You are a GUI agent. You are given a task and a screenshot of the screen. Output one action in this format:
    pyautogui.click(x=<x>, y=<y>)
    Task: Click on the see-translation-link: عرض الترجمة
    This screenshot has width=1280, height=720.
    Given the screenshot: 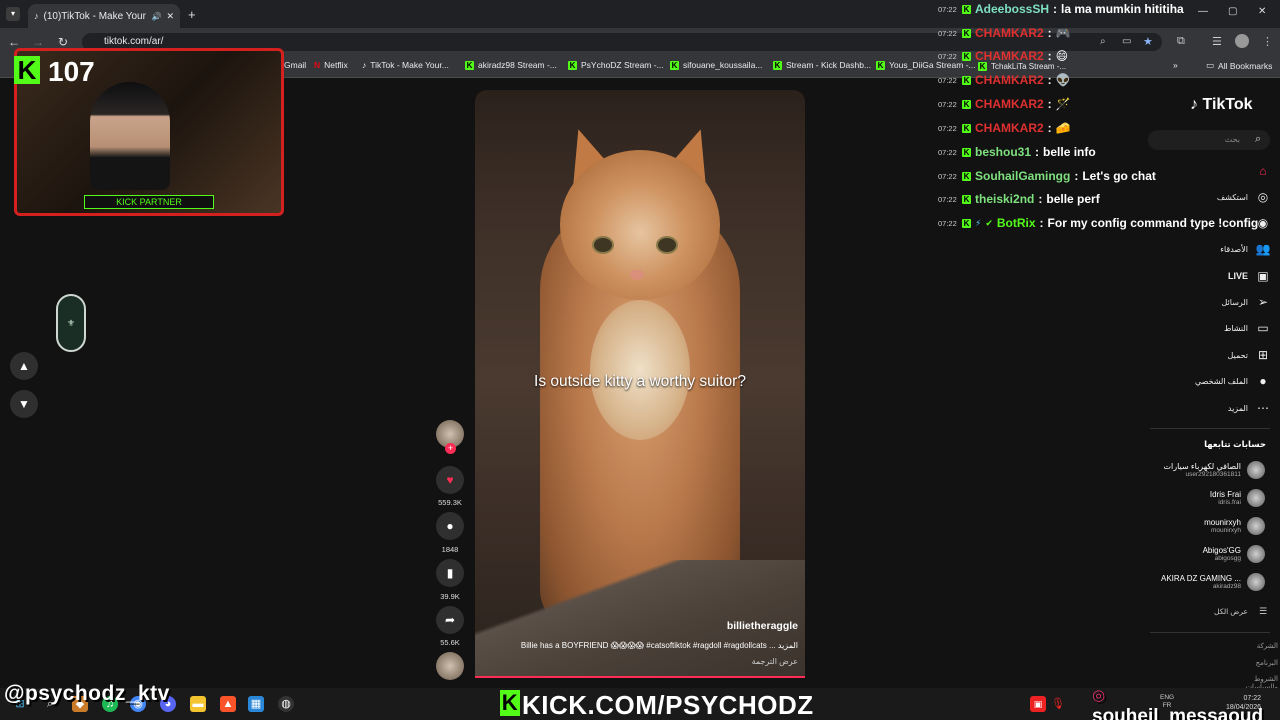 What is the action you would take?
    pyautogui.click(x=699, y=661)
    